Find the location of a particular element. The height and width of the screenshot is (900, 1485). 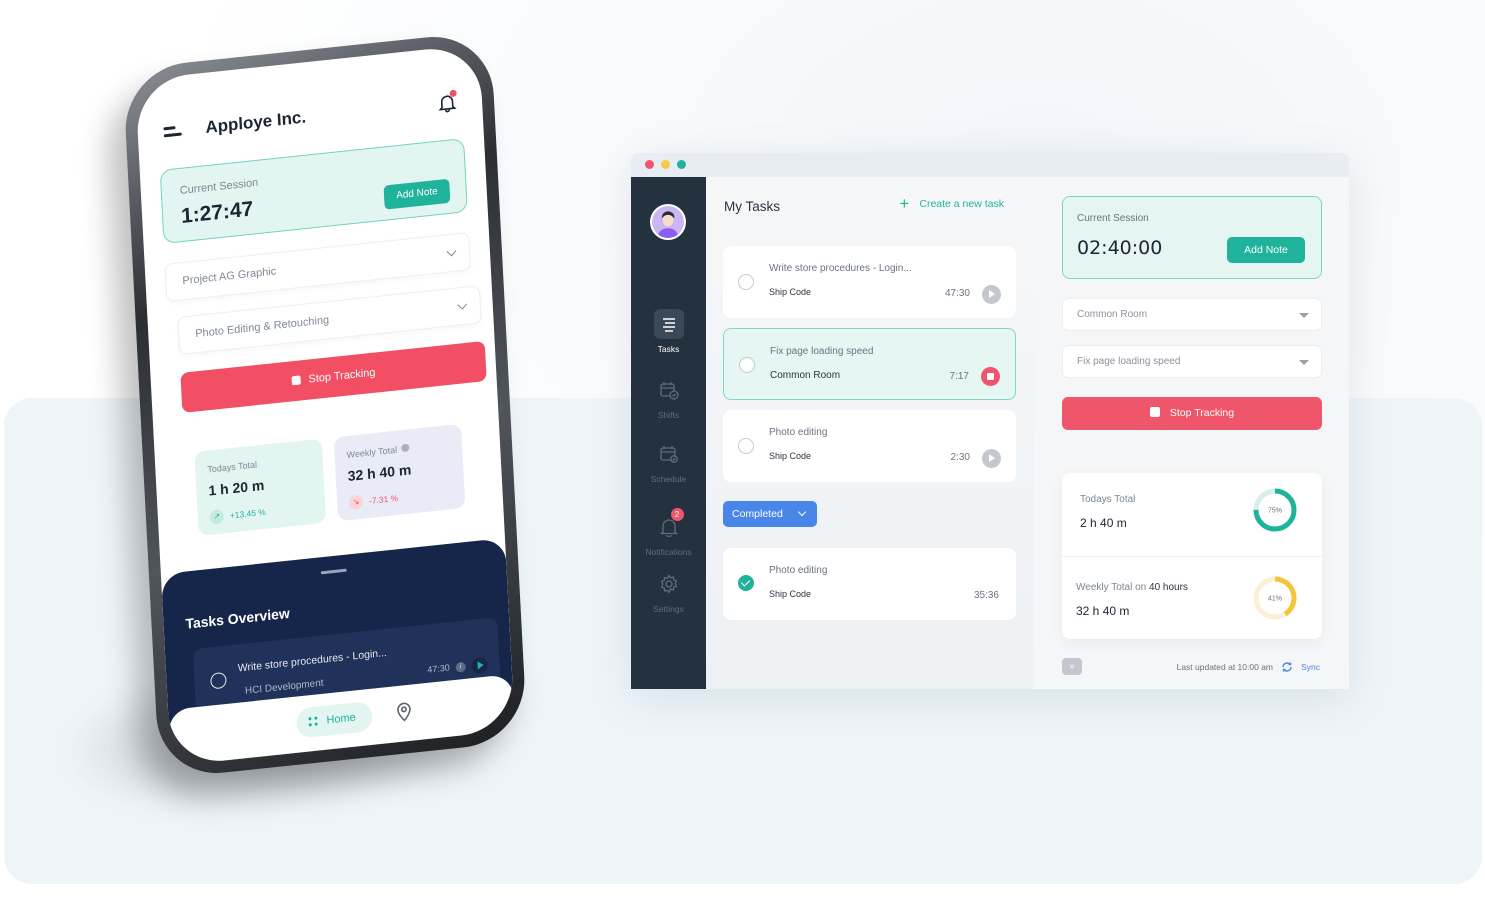

sidebar-item-label: Shifts is located at coordinates (668, 415).